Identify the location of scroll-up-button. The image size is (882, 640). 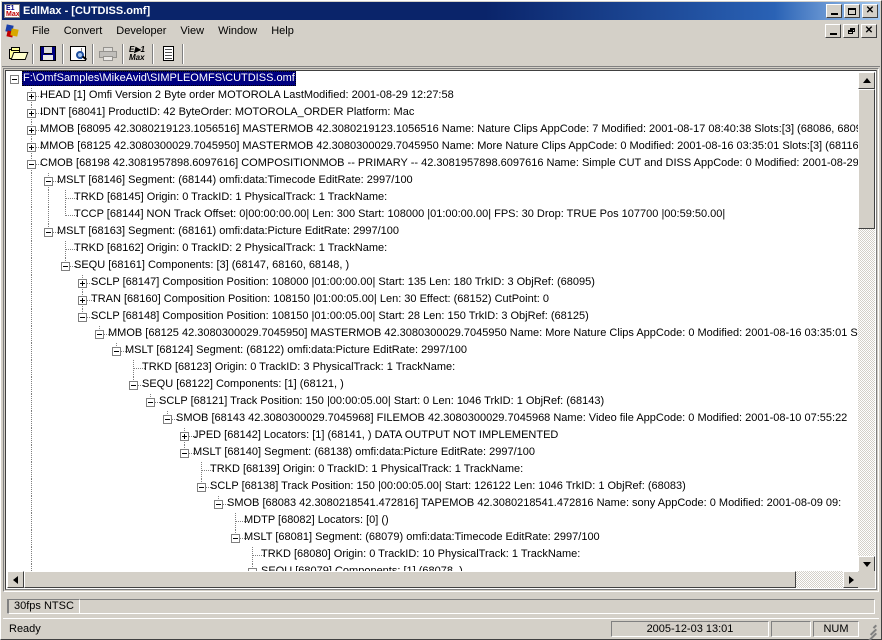
(866, 80).